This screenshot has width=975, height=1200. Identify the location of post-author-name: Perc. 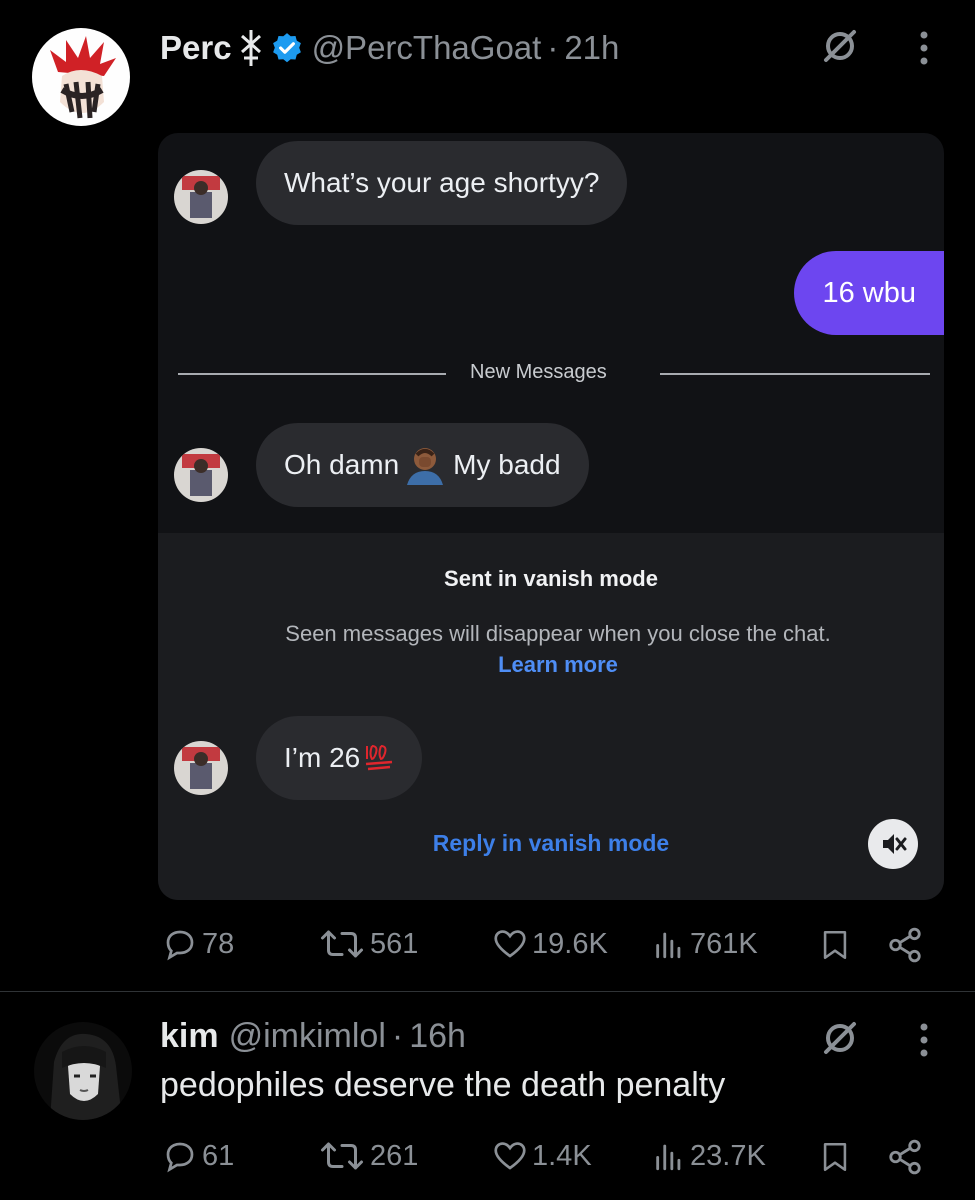
(196, 48).